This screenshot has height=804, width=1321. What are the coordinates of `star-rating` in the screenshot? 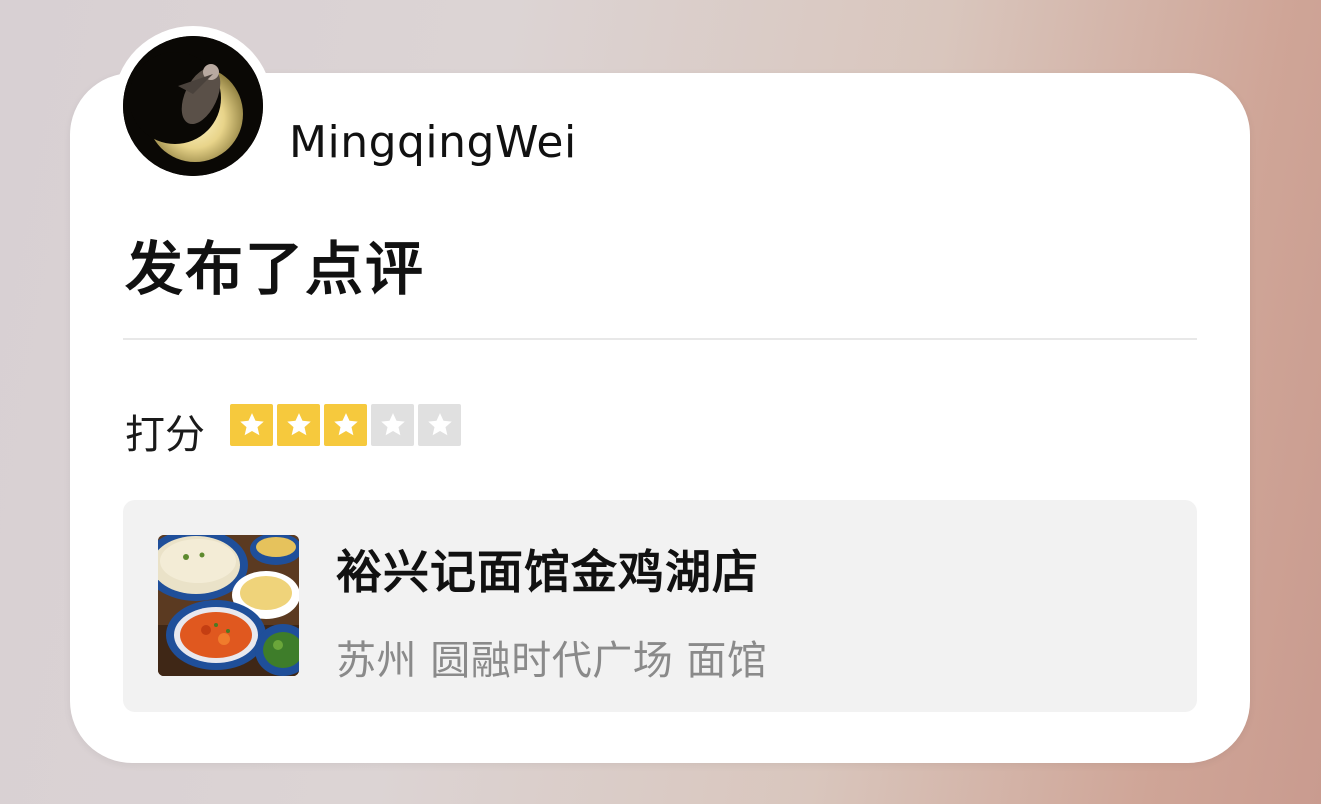 It's located at (345, 425).